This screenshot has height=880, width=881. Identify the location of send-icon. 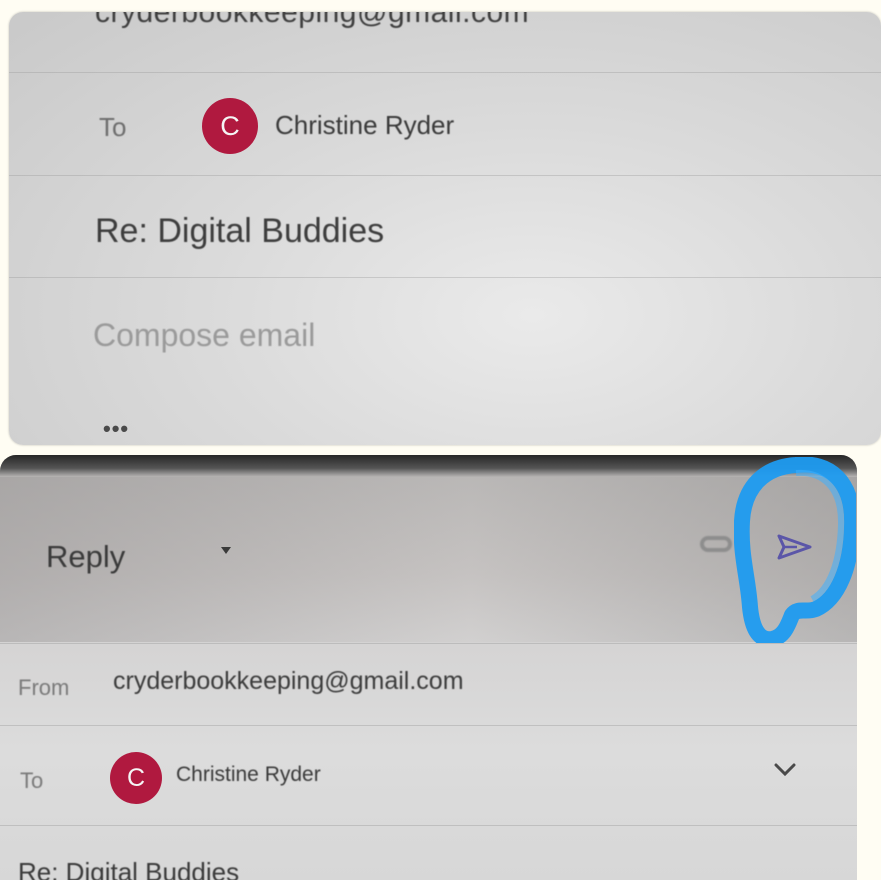
(795, 547).